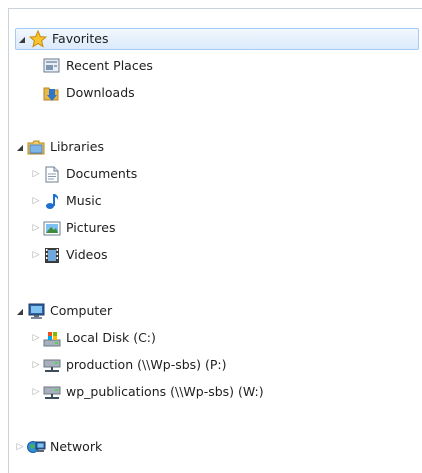  What do you see at coordinates (165, 391) in the screenshot?
I see `tree-item-label: wp_publications (\\Wp-sbs) (W:)` at bounding box center [165, 391].